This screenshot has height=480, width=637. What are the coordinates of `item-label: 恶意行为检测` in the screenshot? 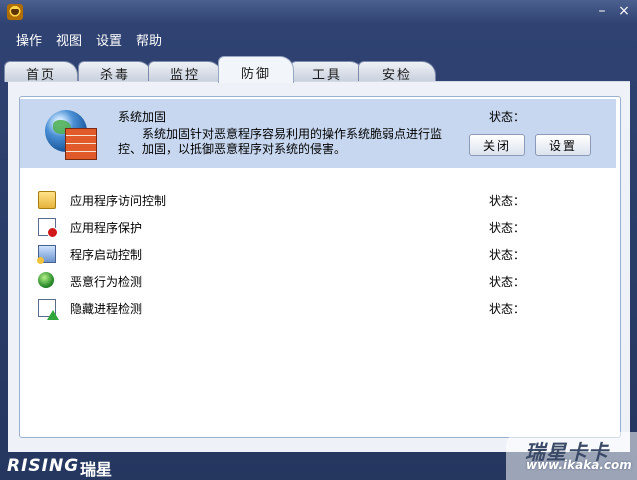 It's located at (106, 282).